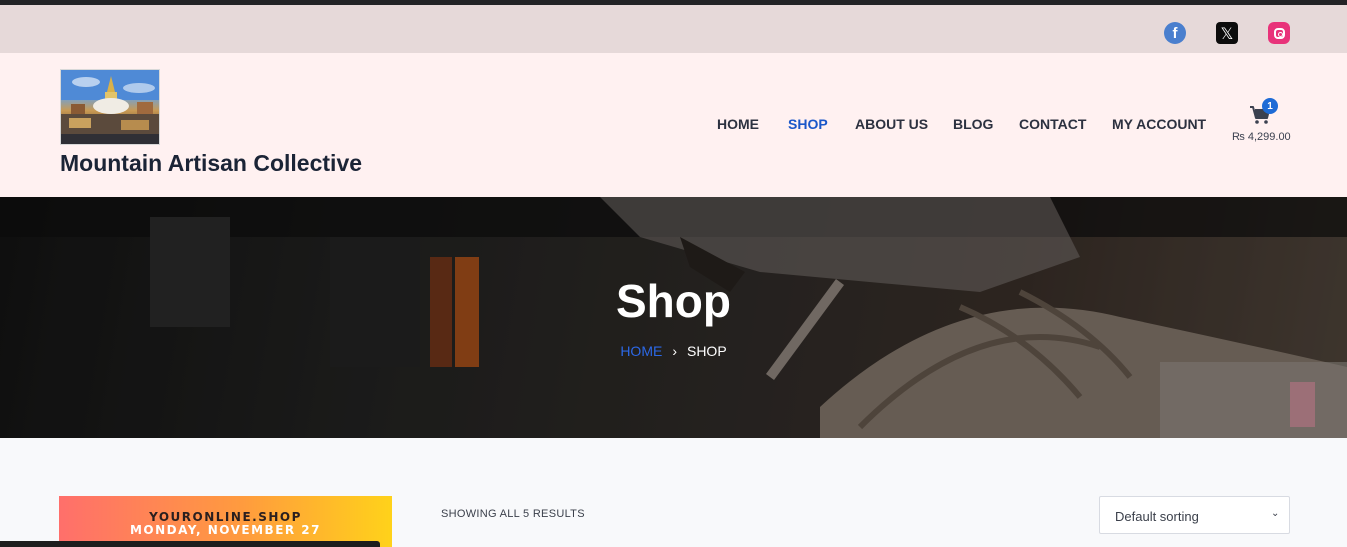 The image size is (1347, 547). What do you see at coordinates (641, 351) in the screenshot?
I see `breadcrumb-home-link: HOME` at bounding box center [641, 351].